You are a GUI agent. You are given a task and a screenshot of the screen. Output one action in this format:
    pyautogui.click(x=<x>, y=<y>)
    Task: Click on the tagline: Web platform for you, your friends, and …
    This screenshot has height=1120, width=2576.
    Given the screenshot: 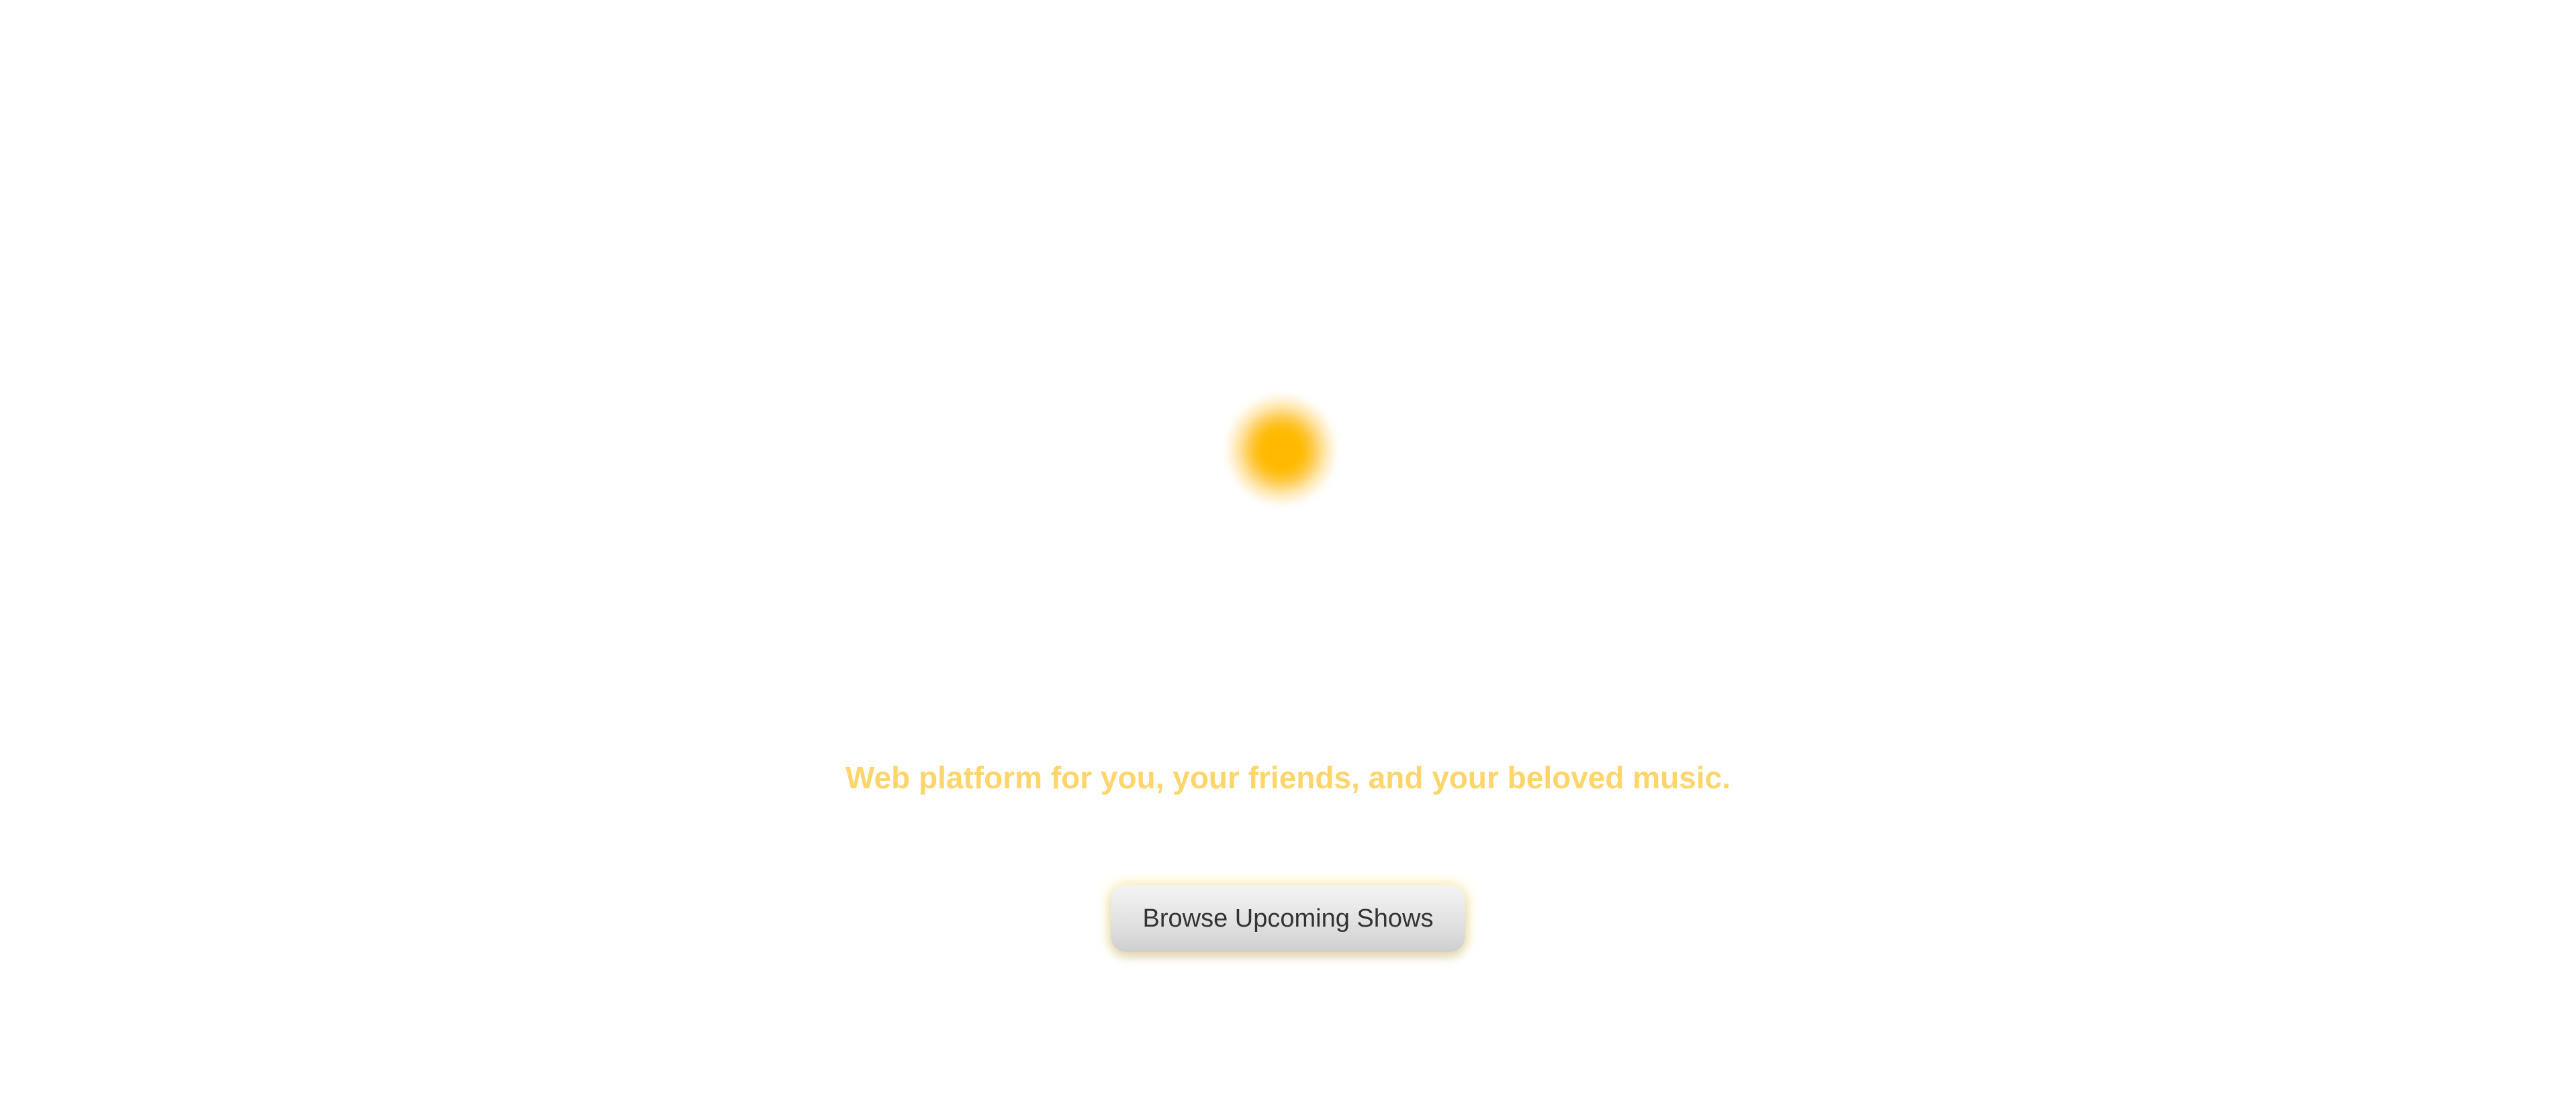 What is the action you would take?
    pyautogui.click(x=1288, y=777)
    